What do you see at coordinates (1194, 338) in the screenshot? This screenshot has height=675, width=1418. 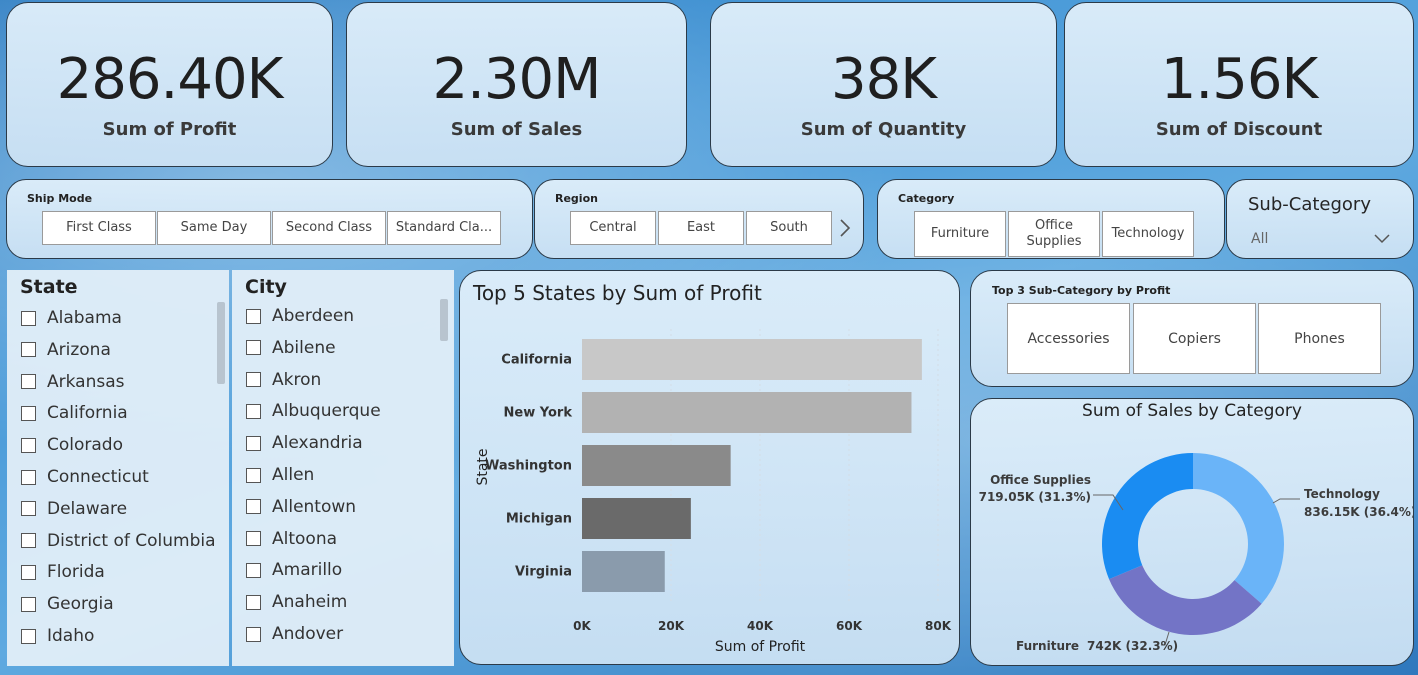 I see `top3-item: Copiers` at bounding box center [1194, 338].